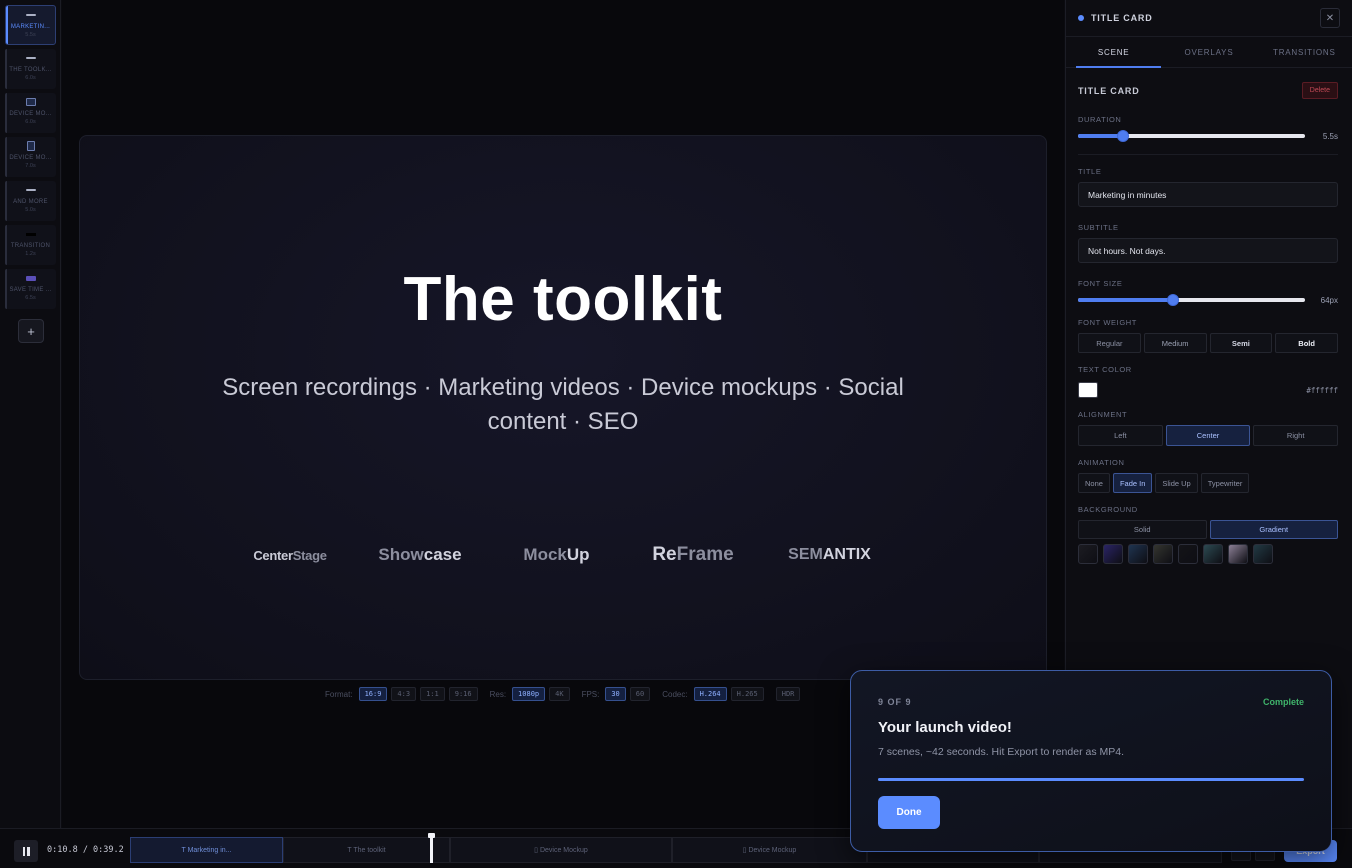  What do you see at coordinates (710, 694) in the screenshot?
I see `codec-h264: H.264` at bounding box center [710, 694].